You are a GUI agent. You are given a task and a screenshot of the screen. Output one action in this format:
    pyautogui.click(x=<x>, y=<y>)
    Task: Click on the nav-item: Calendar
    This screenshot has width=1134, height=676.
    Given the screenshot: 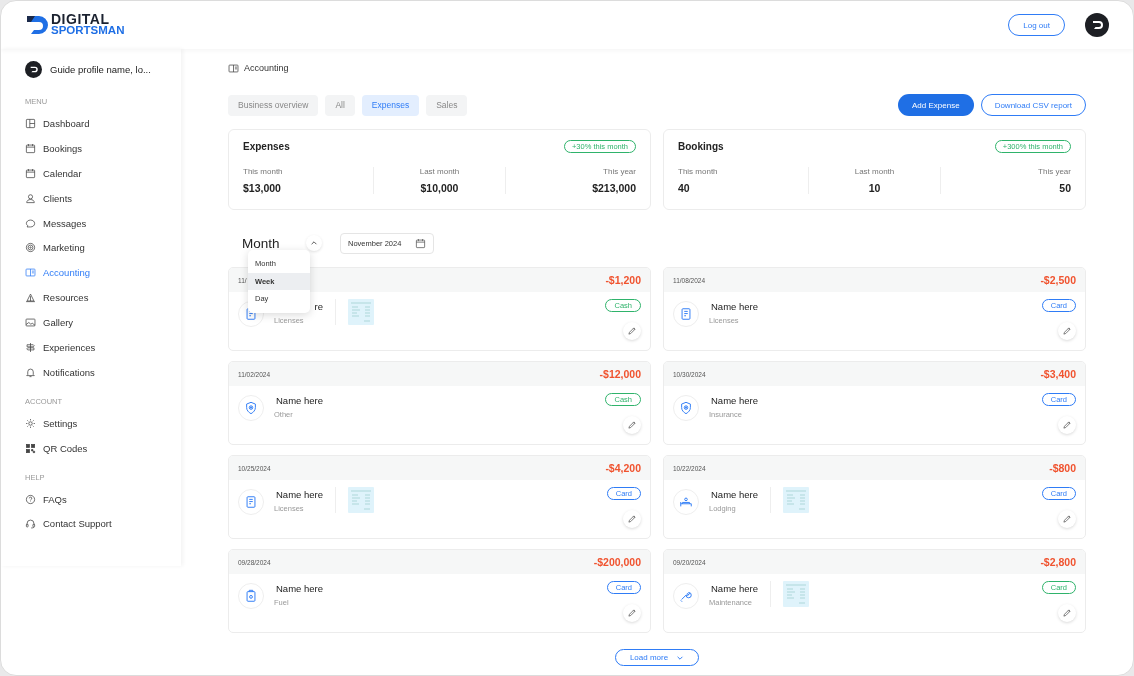 What is the action you would take?
    pyautogui.click(x=103, y=173)
    